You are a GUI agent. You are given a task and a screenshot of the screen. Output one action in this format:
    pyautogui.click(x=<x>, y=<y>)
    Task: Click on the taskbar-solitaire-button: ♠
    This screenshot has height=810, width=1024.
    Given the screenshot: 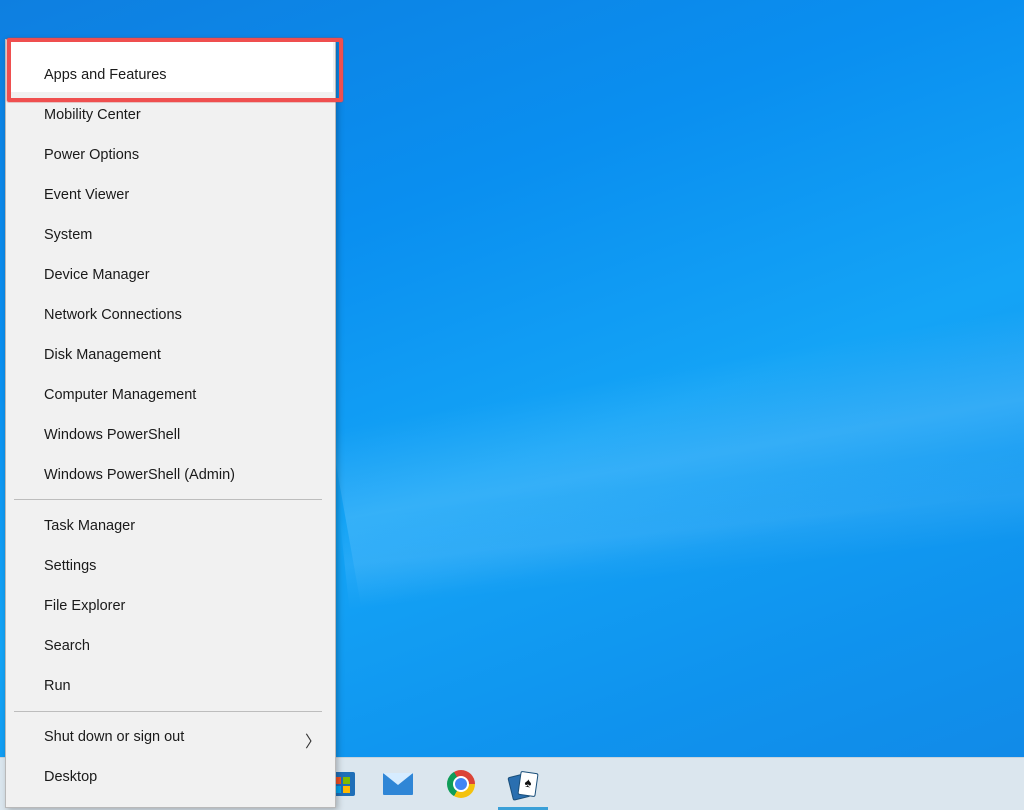 What is the action you would take?
    pyautogui.click(x=523, y=784)
    